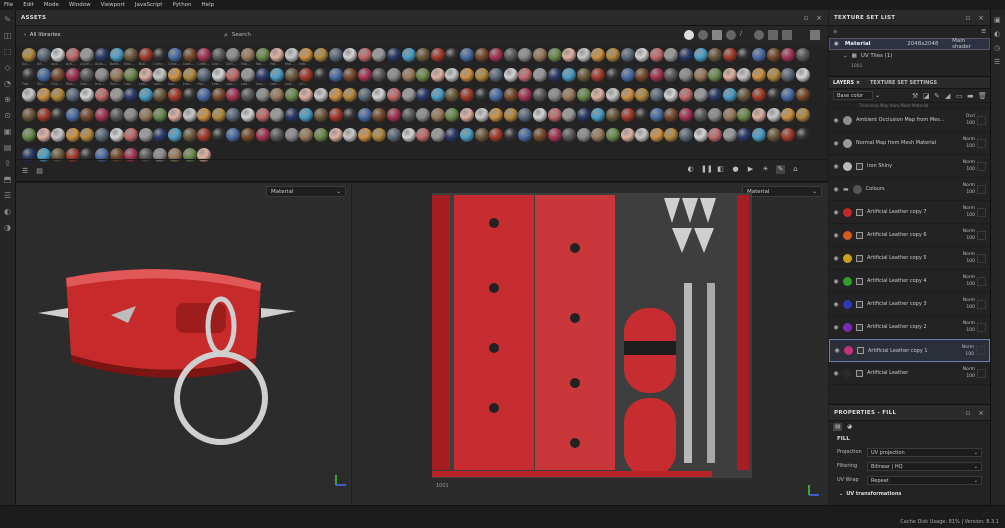  What do you see at coordinates (795, 169) in the screenshot?
I see `screenshot-icon: ⌂` at bounding box center [795, 169].